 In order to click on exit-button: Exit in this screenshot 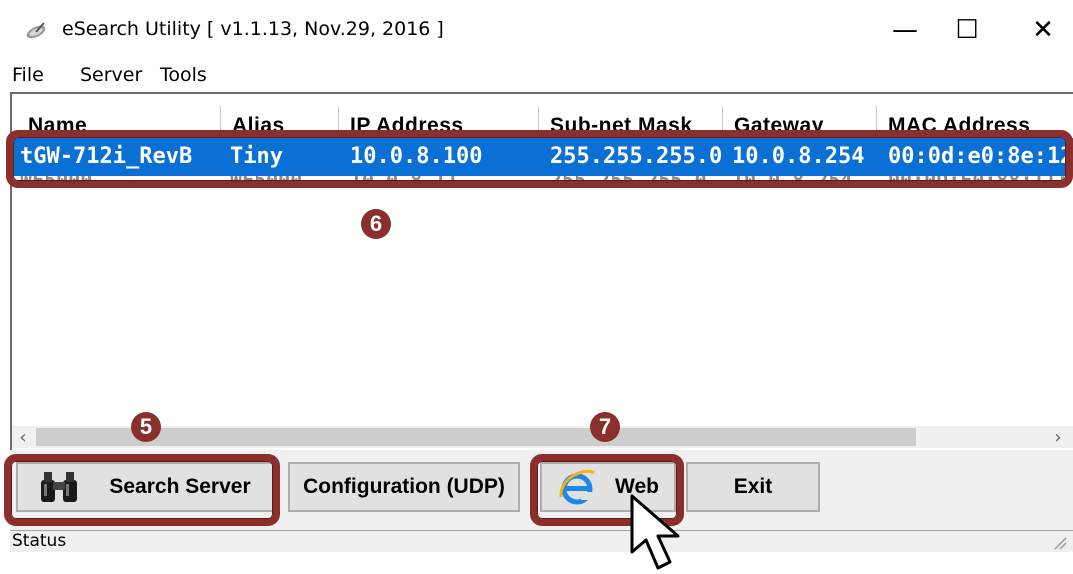, I will do `click(753, 487)`.